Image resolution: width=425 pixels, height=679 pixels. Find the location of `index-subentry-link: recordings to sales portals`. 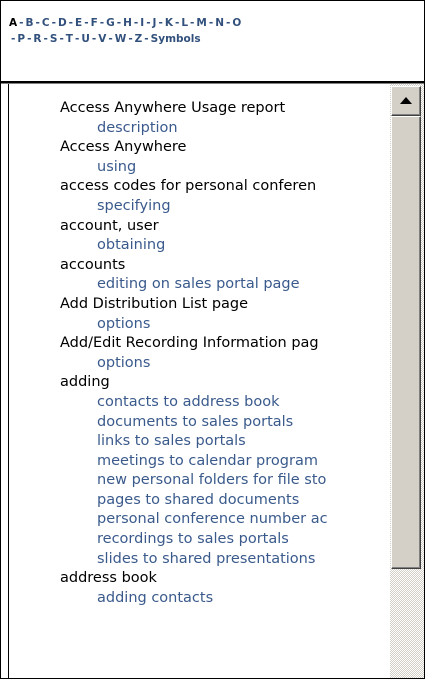

index-subentry-link: recordings to sales portals is located at coordinates (215, 540).